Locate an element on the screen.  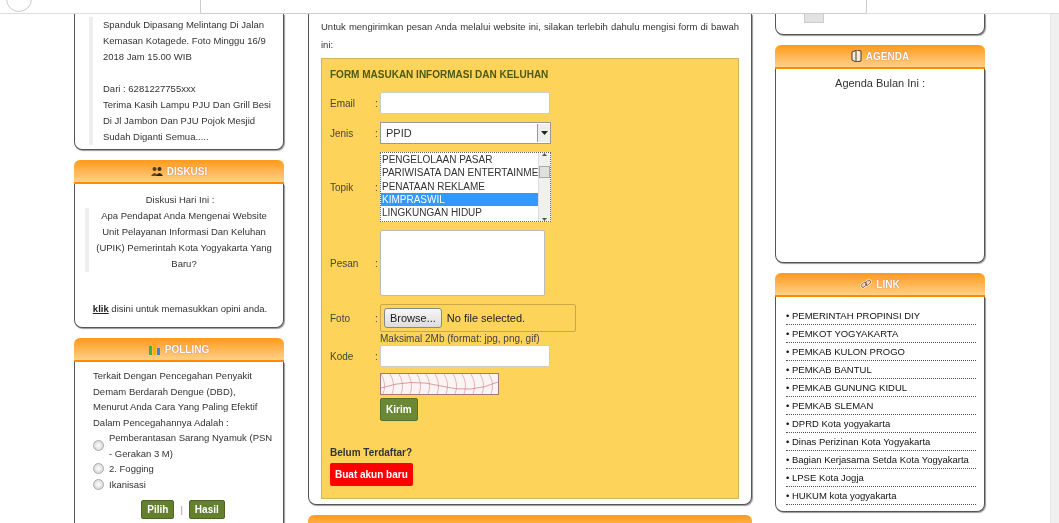
message-field is located at coordinates (462, 263).